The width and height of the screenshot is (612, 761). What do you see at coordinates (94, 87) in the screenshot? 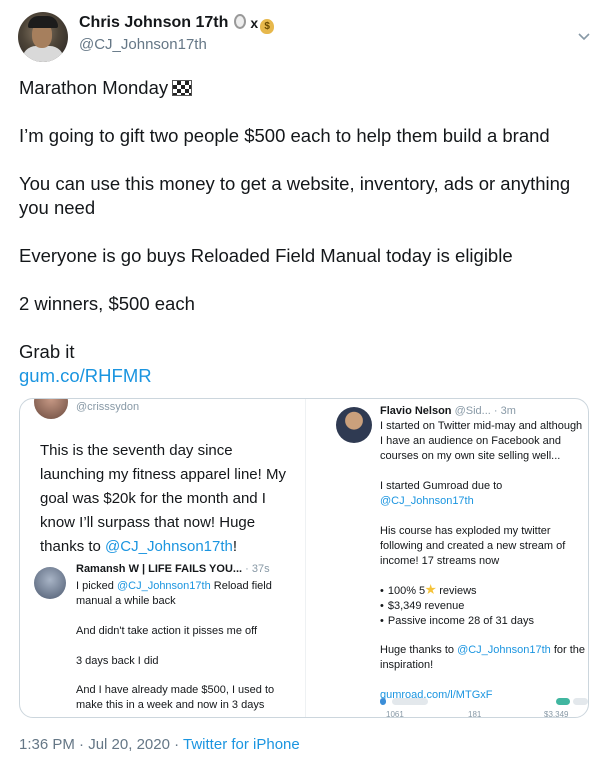
I see `tweet-line-1: Marathon Monday` at bounding box center [94, 87].